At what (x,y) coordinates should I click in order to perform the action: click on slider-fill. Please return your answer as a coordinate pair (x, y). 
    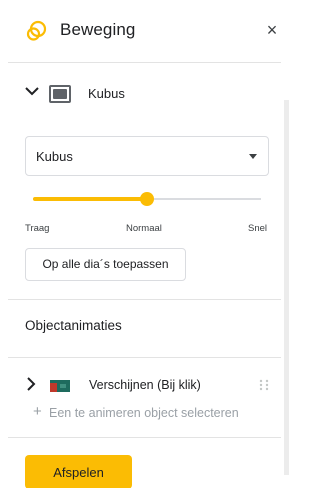
    Looking at the image, I should click on (90, 199).